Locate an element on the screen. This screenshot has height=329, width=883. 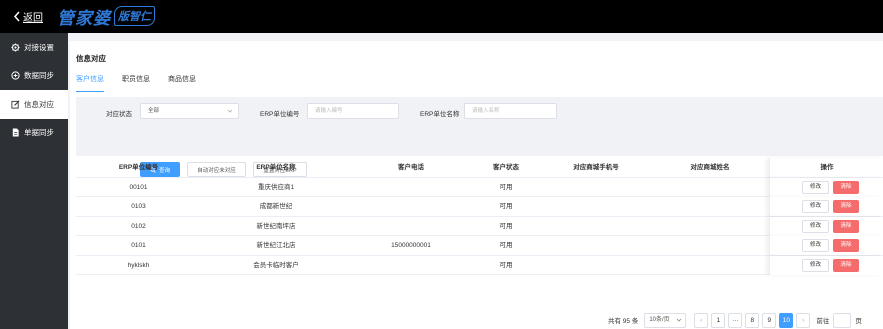
tab-staff-info: 职员信息 is located at coordinates (136, 83).